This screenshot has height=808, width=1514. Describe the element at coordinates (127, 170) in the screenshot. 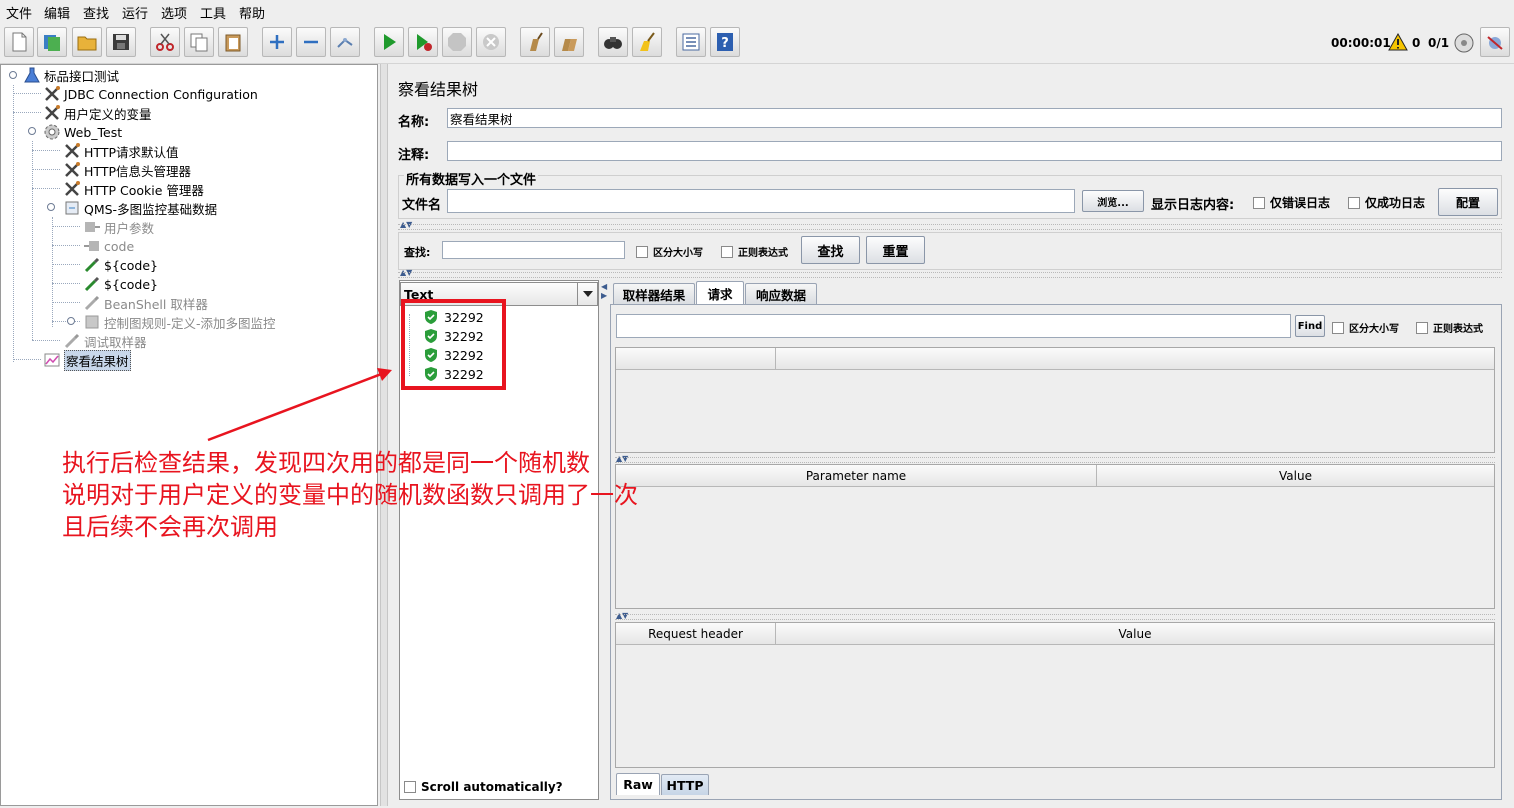

I see `tree-node-header-manager: HTTP信息头管理器` at that location.